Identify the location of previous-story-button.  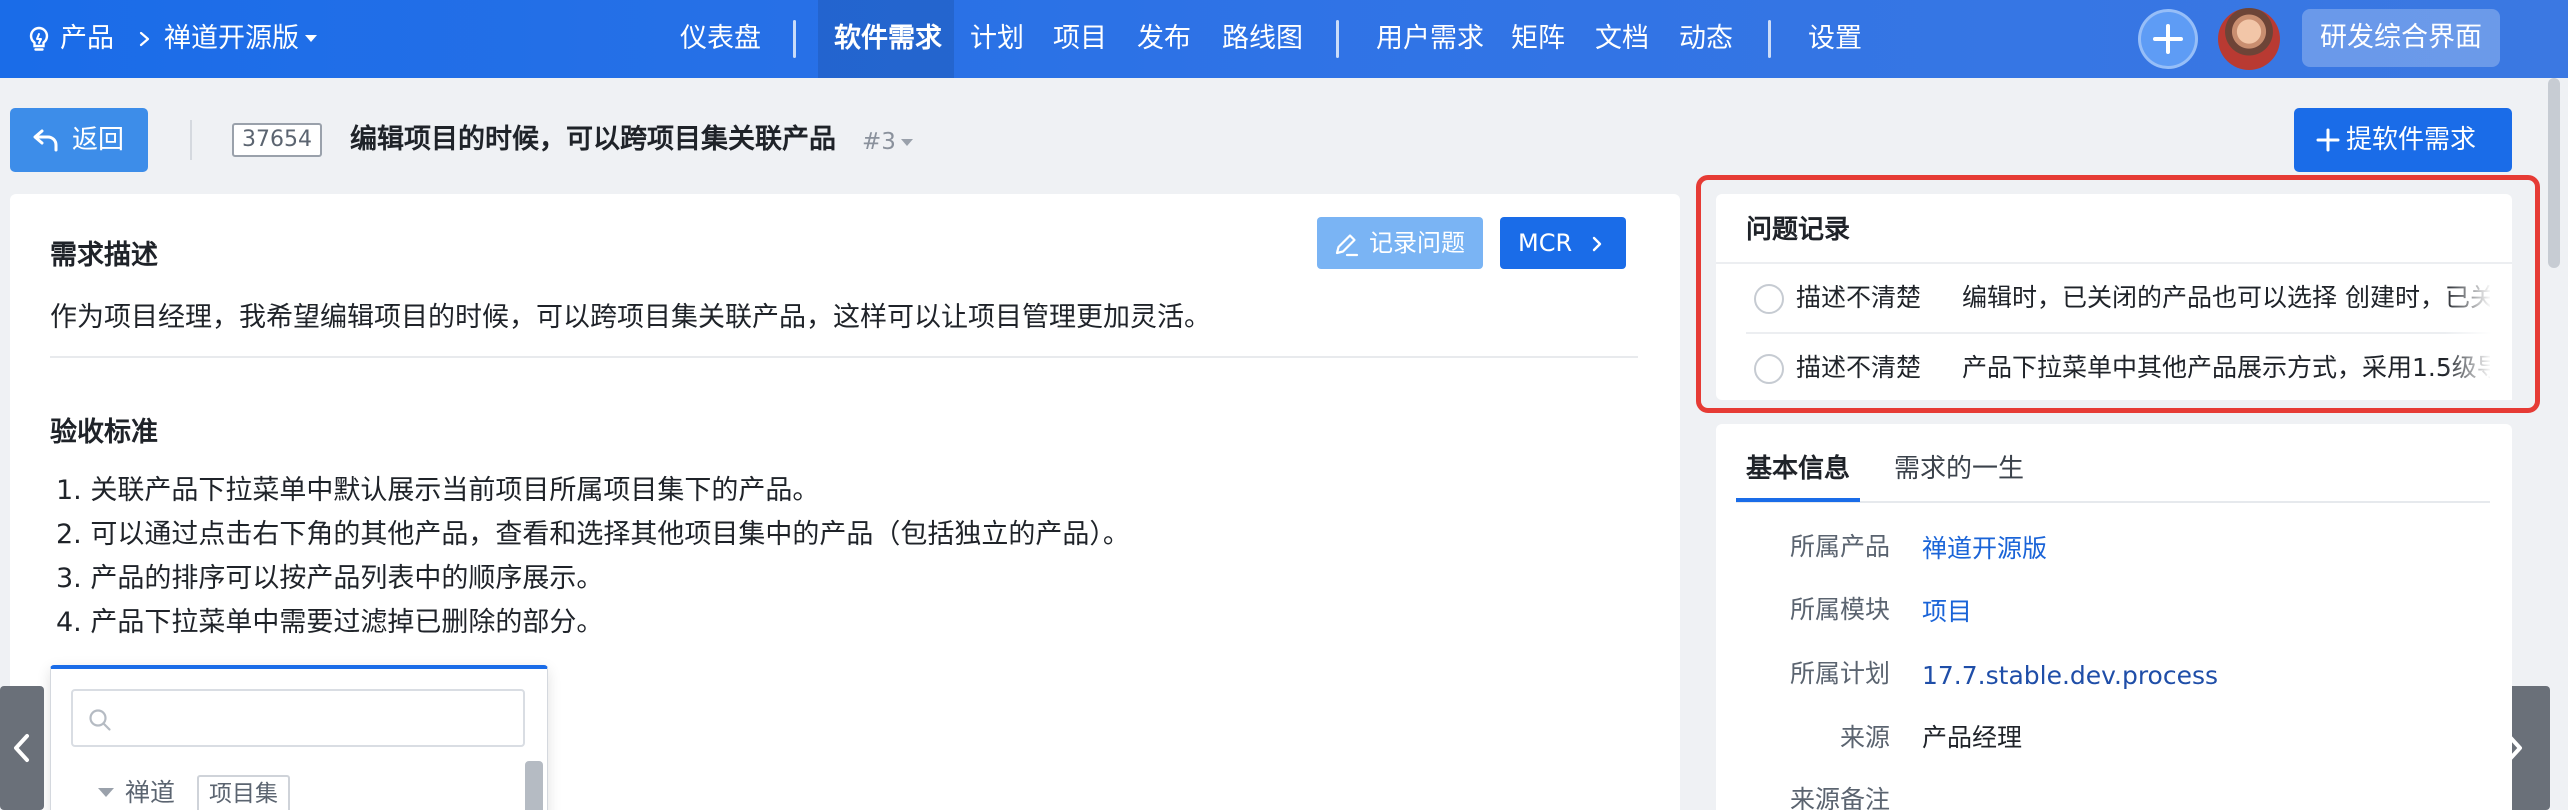
(22, 748).